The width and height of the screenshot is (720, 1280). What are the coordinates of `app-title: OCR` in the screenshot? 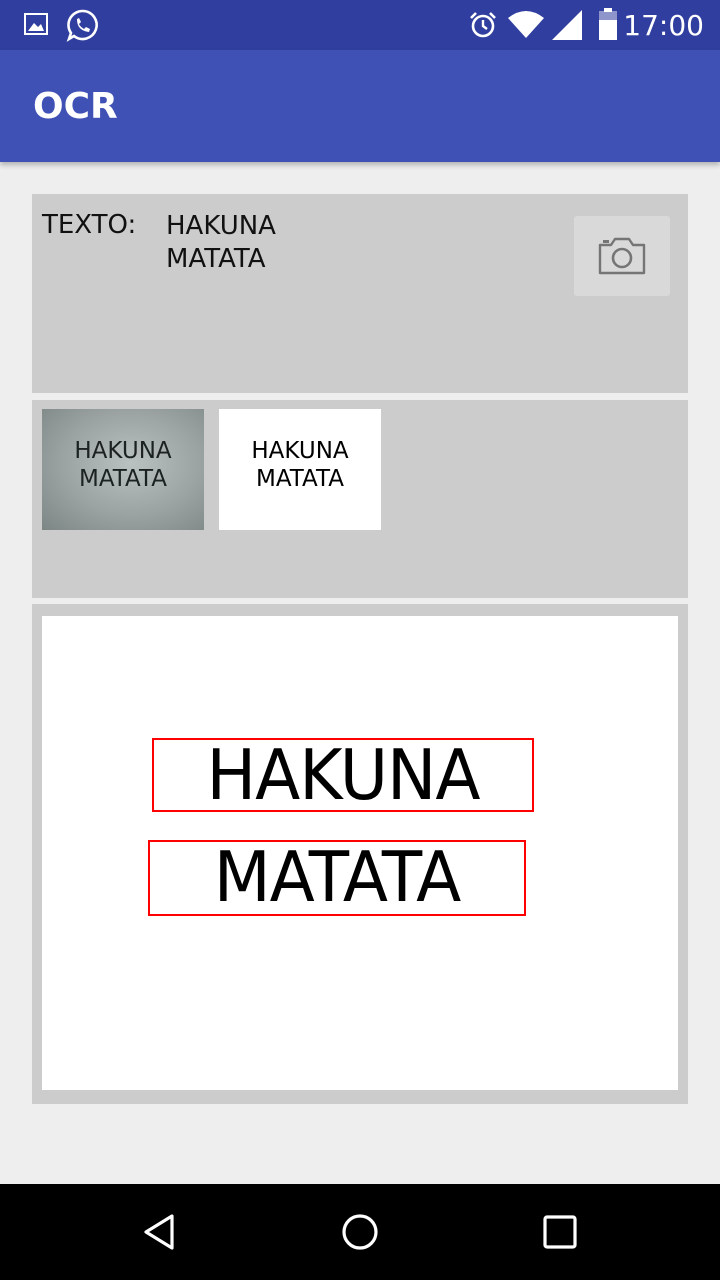 It's located at (75, 106).